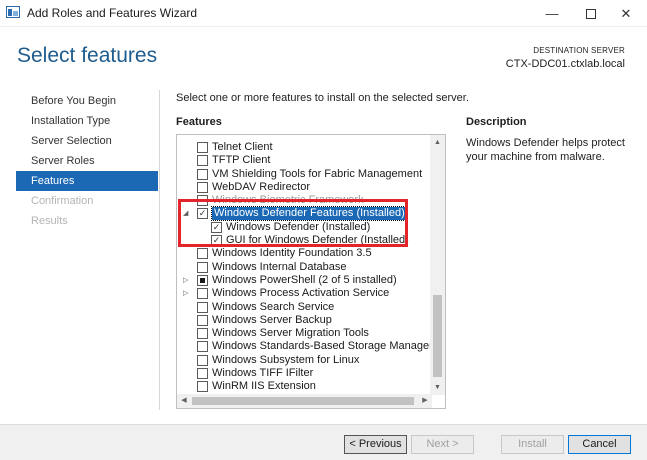 This screenshot has height=460, width=647. What do you see at coordinates (87, 141) in the screenshot?
I see `nav-item-server-selection: Server Selection` at bounding box center [87, 141].